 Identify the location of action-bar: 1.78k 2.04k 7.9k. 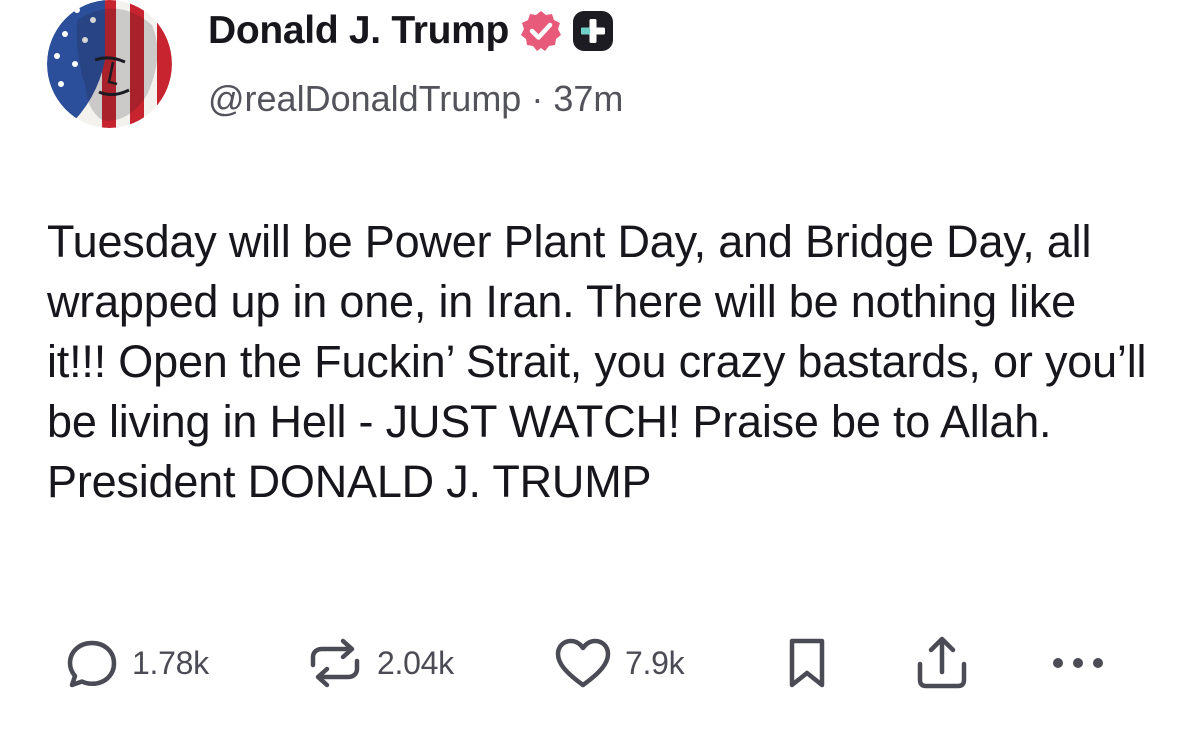
(589, 663).